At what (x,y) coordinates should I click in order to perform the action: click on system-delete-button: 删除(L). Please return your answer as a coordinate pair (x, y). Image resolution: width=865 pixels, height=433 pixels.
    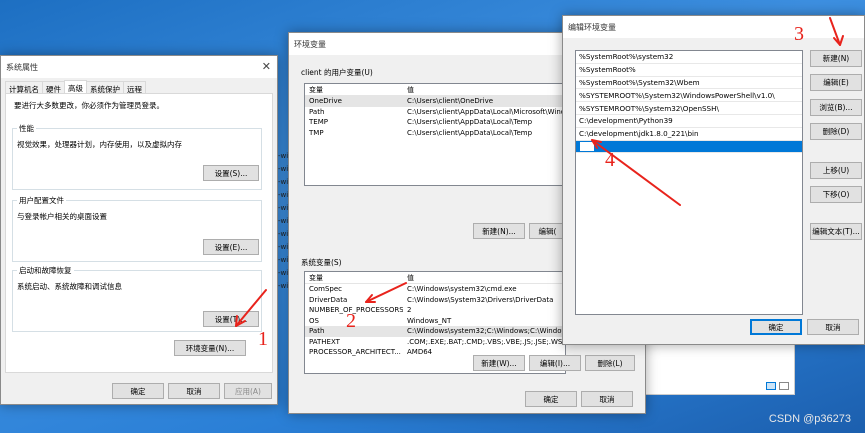
    Looking at the image, I should click on (610, 363).